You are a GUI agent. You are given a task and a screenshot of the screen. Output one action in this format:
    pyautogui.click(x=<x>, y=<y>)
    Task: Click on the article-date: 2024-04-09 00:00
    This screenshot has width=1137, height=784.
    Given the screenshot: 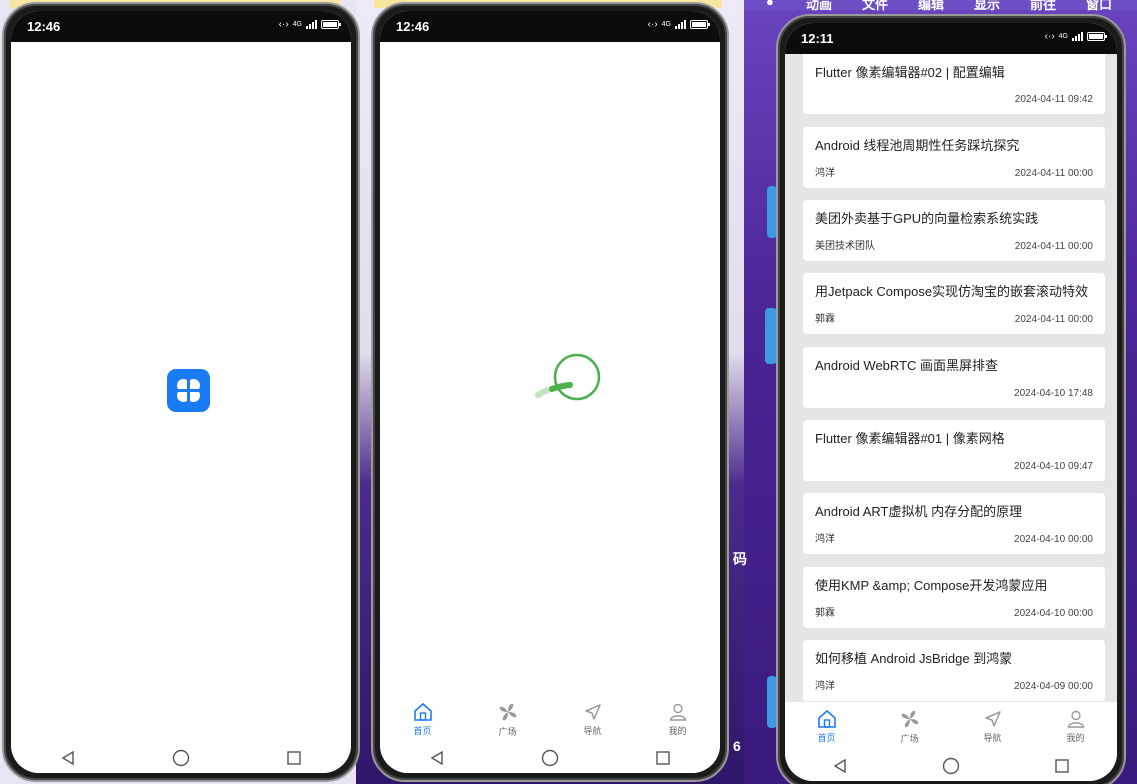 What is the action you would take?
    pyautogui.click(x=1053, y=686)
    